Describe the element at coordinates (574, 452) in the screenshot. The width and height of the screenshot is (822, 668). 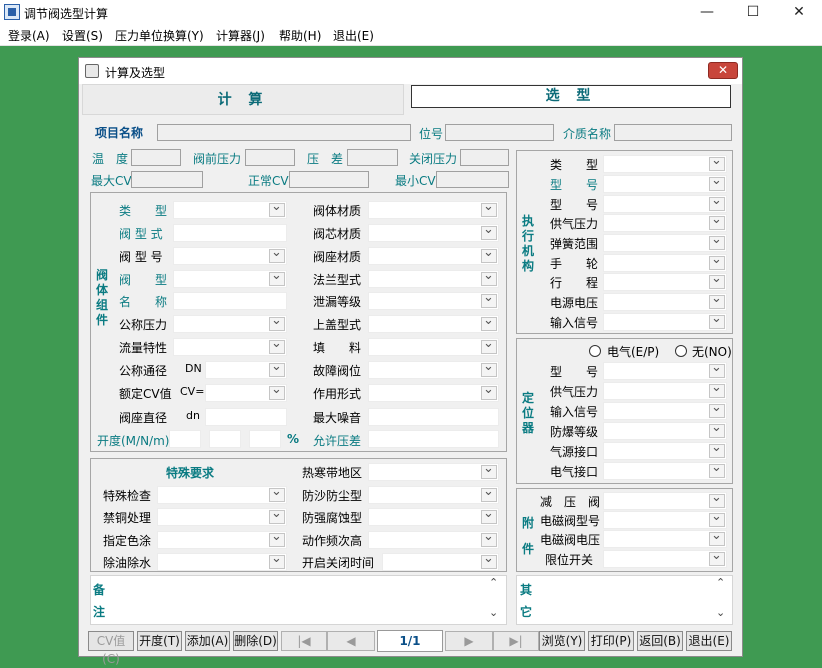
I see `positioner-label-4: 气源接口` at that location.